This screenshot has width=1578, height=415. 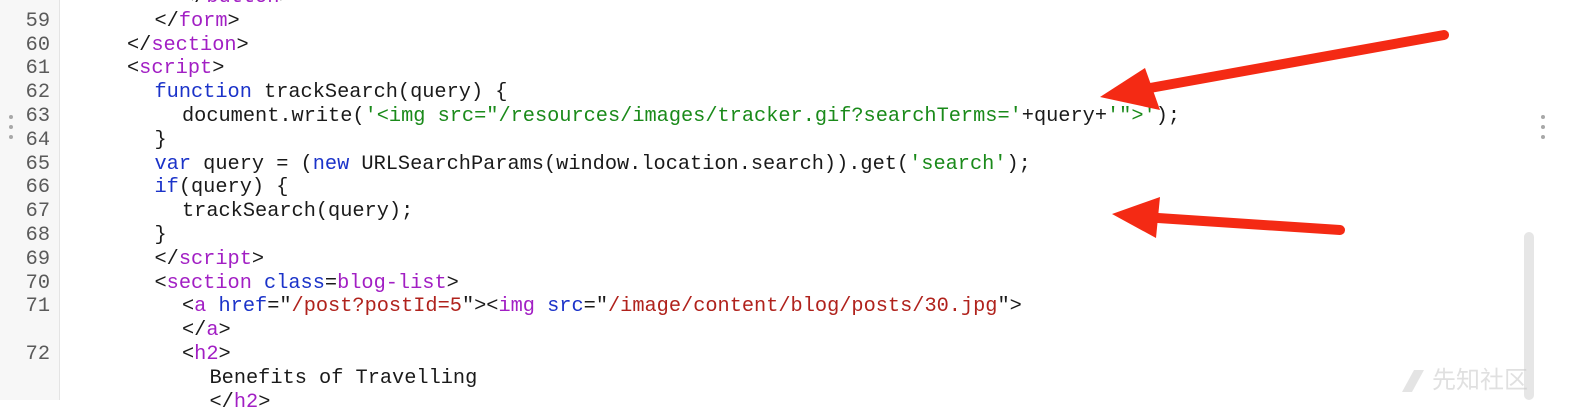 I want to click on watermark-logo-icon, so click(x=1413, y=381).